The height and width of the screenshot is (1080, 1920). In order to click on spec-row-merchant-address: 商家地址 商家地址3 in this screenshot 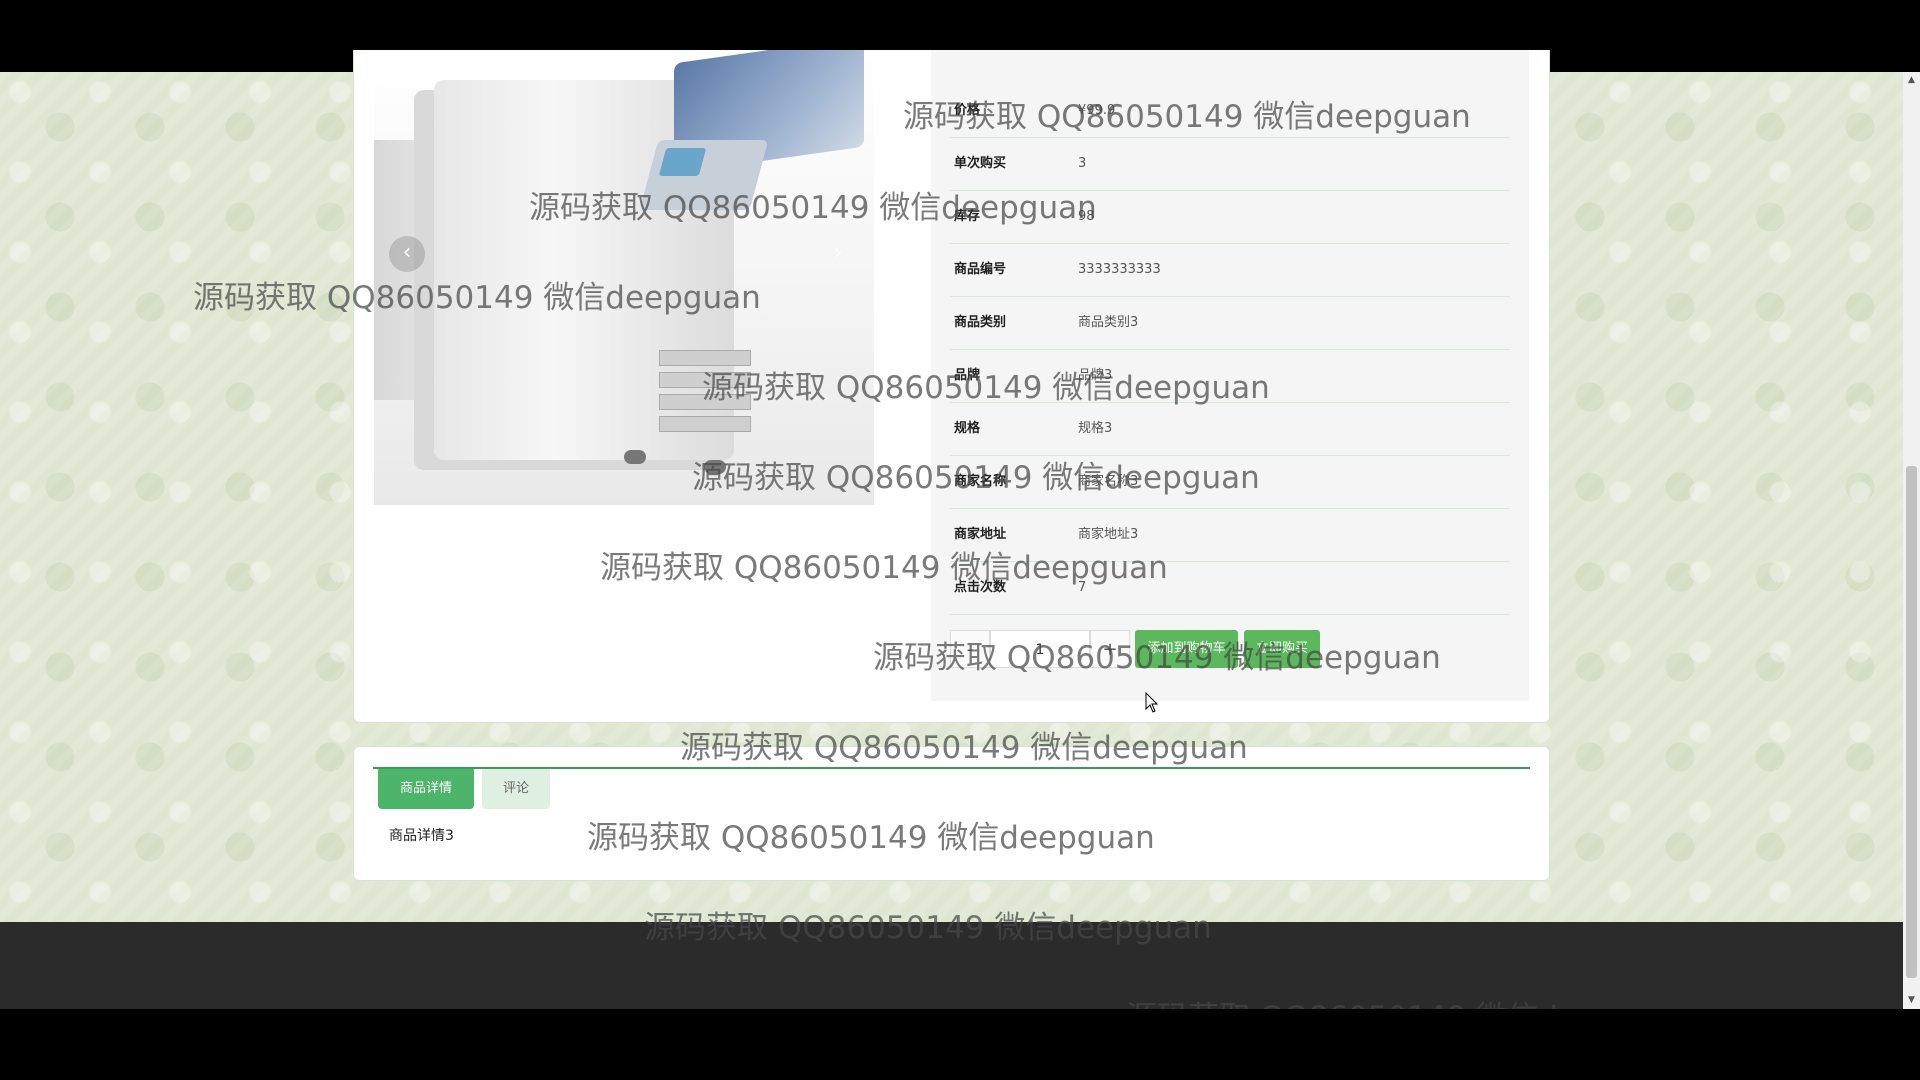, I will do `click(1230, 535)`.